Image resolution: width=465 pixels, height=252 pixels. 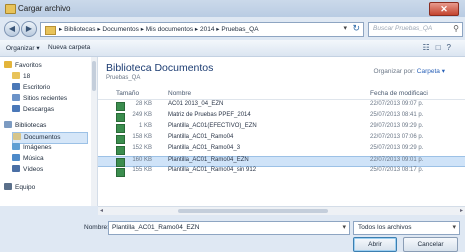 What do you see at coordinates (201, 137) in the screenshot?
I see `file-name: Plantilla_AC01_Ramo04` at bounding box center [201, 137].